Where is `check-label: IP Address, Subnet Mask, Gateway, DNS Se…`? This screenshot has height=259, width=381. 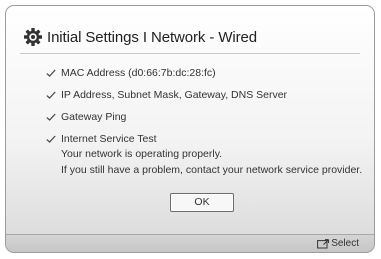
check-label: IP Address, Subnet Mask, Gateway, DNS Se… is located at coordinates (174, 95).